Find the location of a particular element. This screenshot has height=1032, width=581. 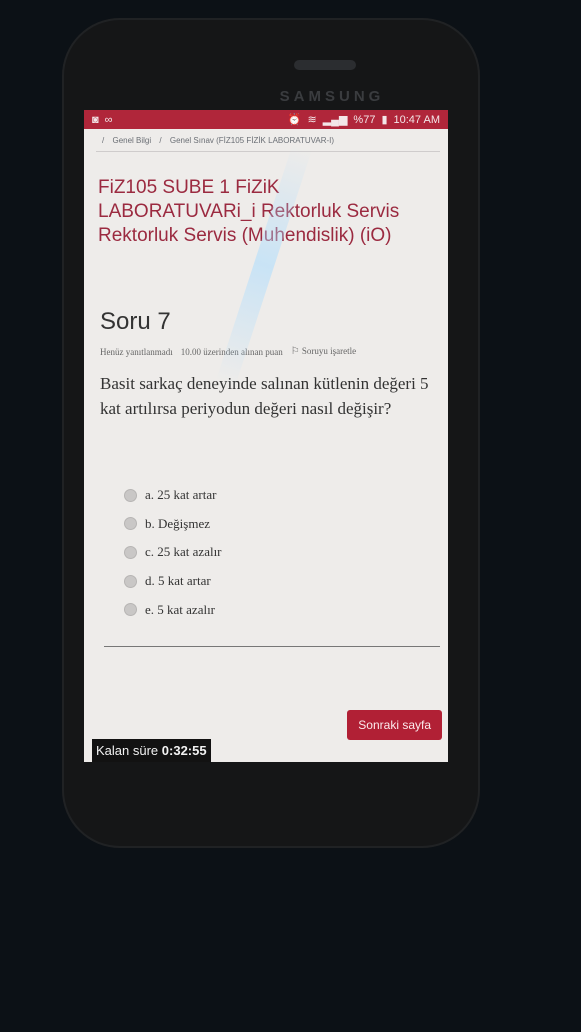

answer-label: e. 5 kat azalır is located at coordinates (180, 609).